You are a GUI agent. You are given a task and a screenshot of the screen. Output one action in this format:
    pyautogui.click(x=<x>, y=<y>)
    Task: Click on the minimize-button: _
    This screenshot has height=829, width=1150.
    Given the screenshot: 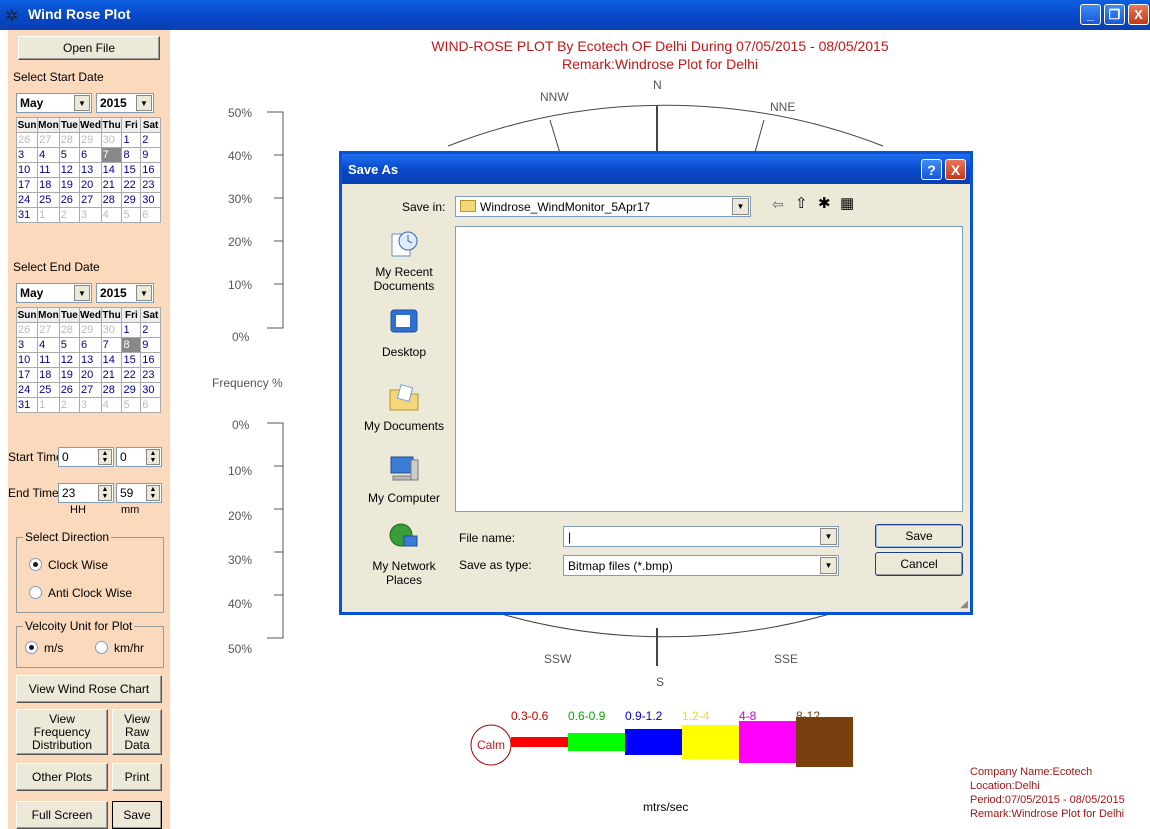 What is the action you would take?
    pyautogui.click(x=1090, y=14)
    